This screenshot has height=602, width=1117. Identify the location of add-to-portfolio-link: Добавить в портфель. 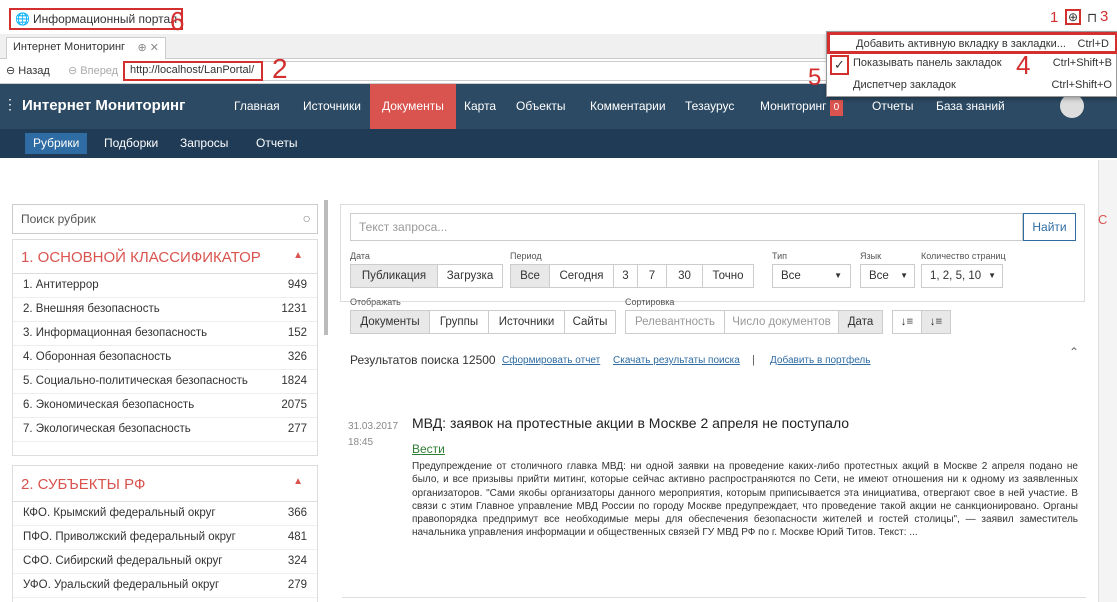
(820, 360).